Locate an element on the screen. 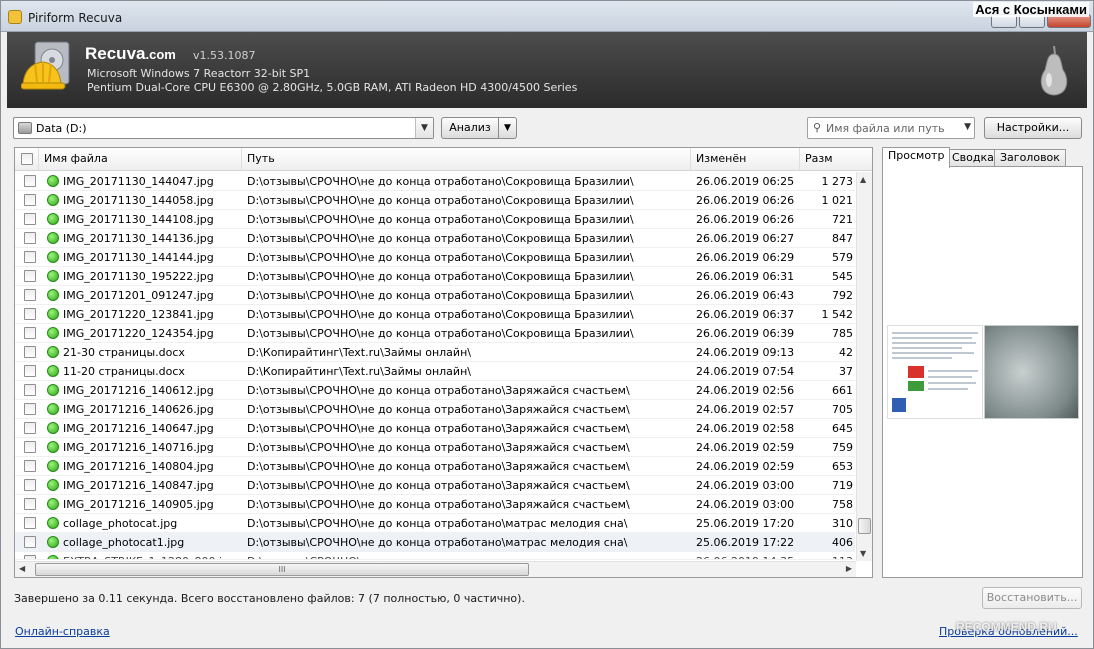  column-header-path: Путь is located at coordinates (466, 159).